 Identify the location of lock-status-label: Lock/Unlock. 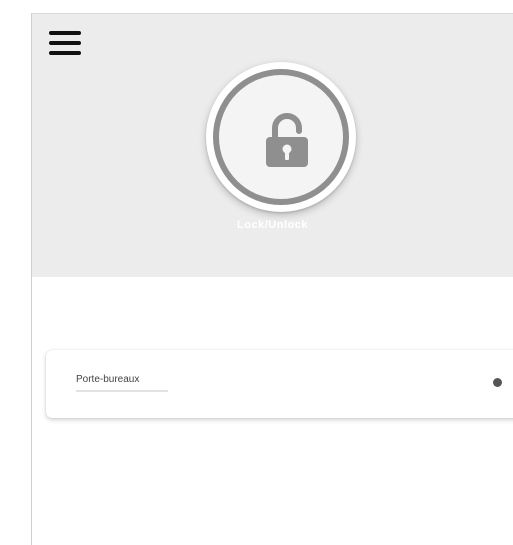
(272, 225).